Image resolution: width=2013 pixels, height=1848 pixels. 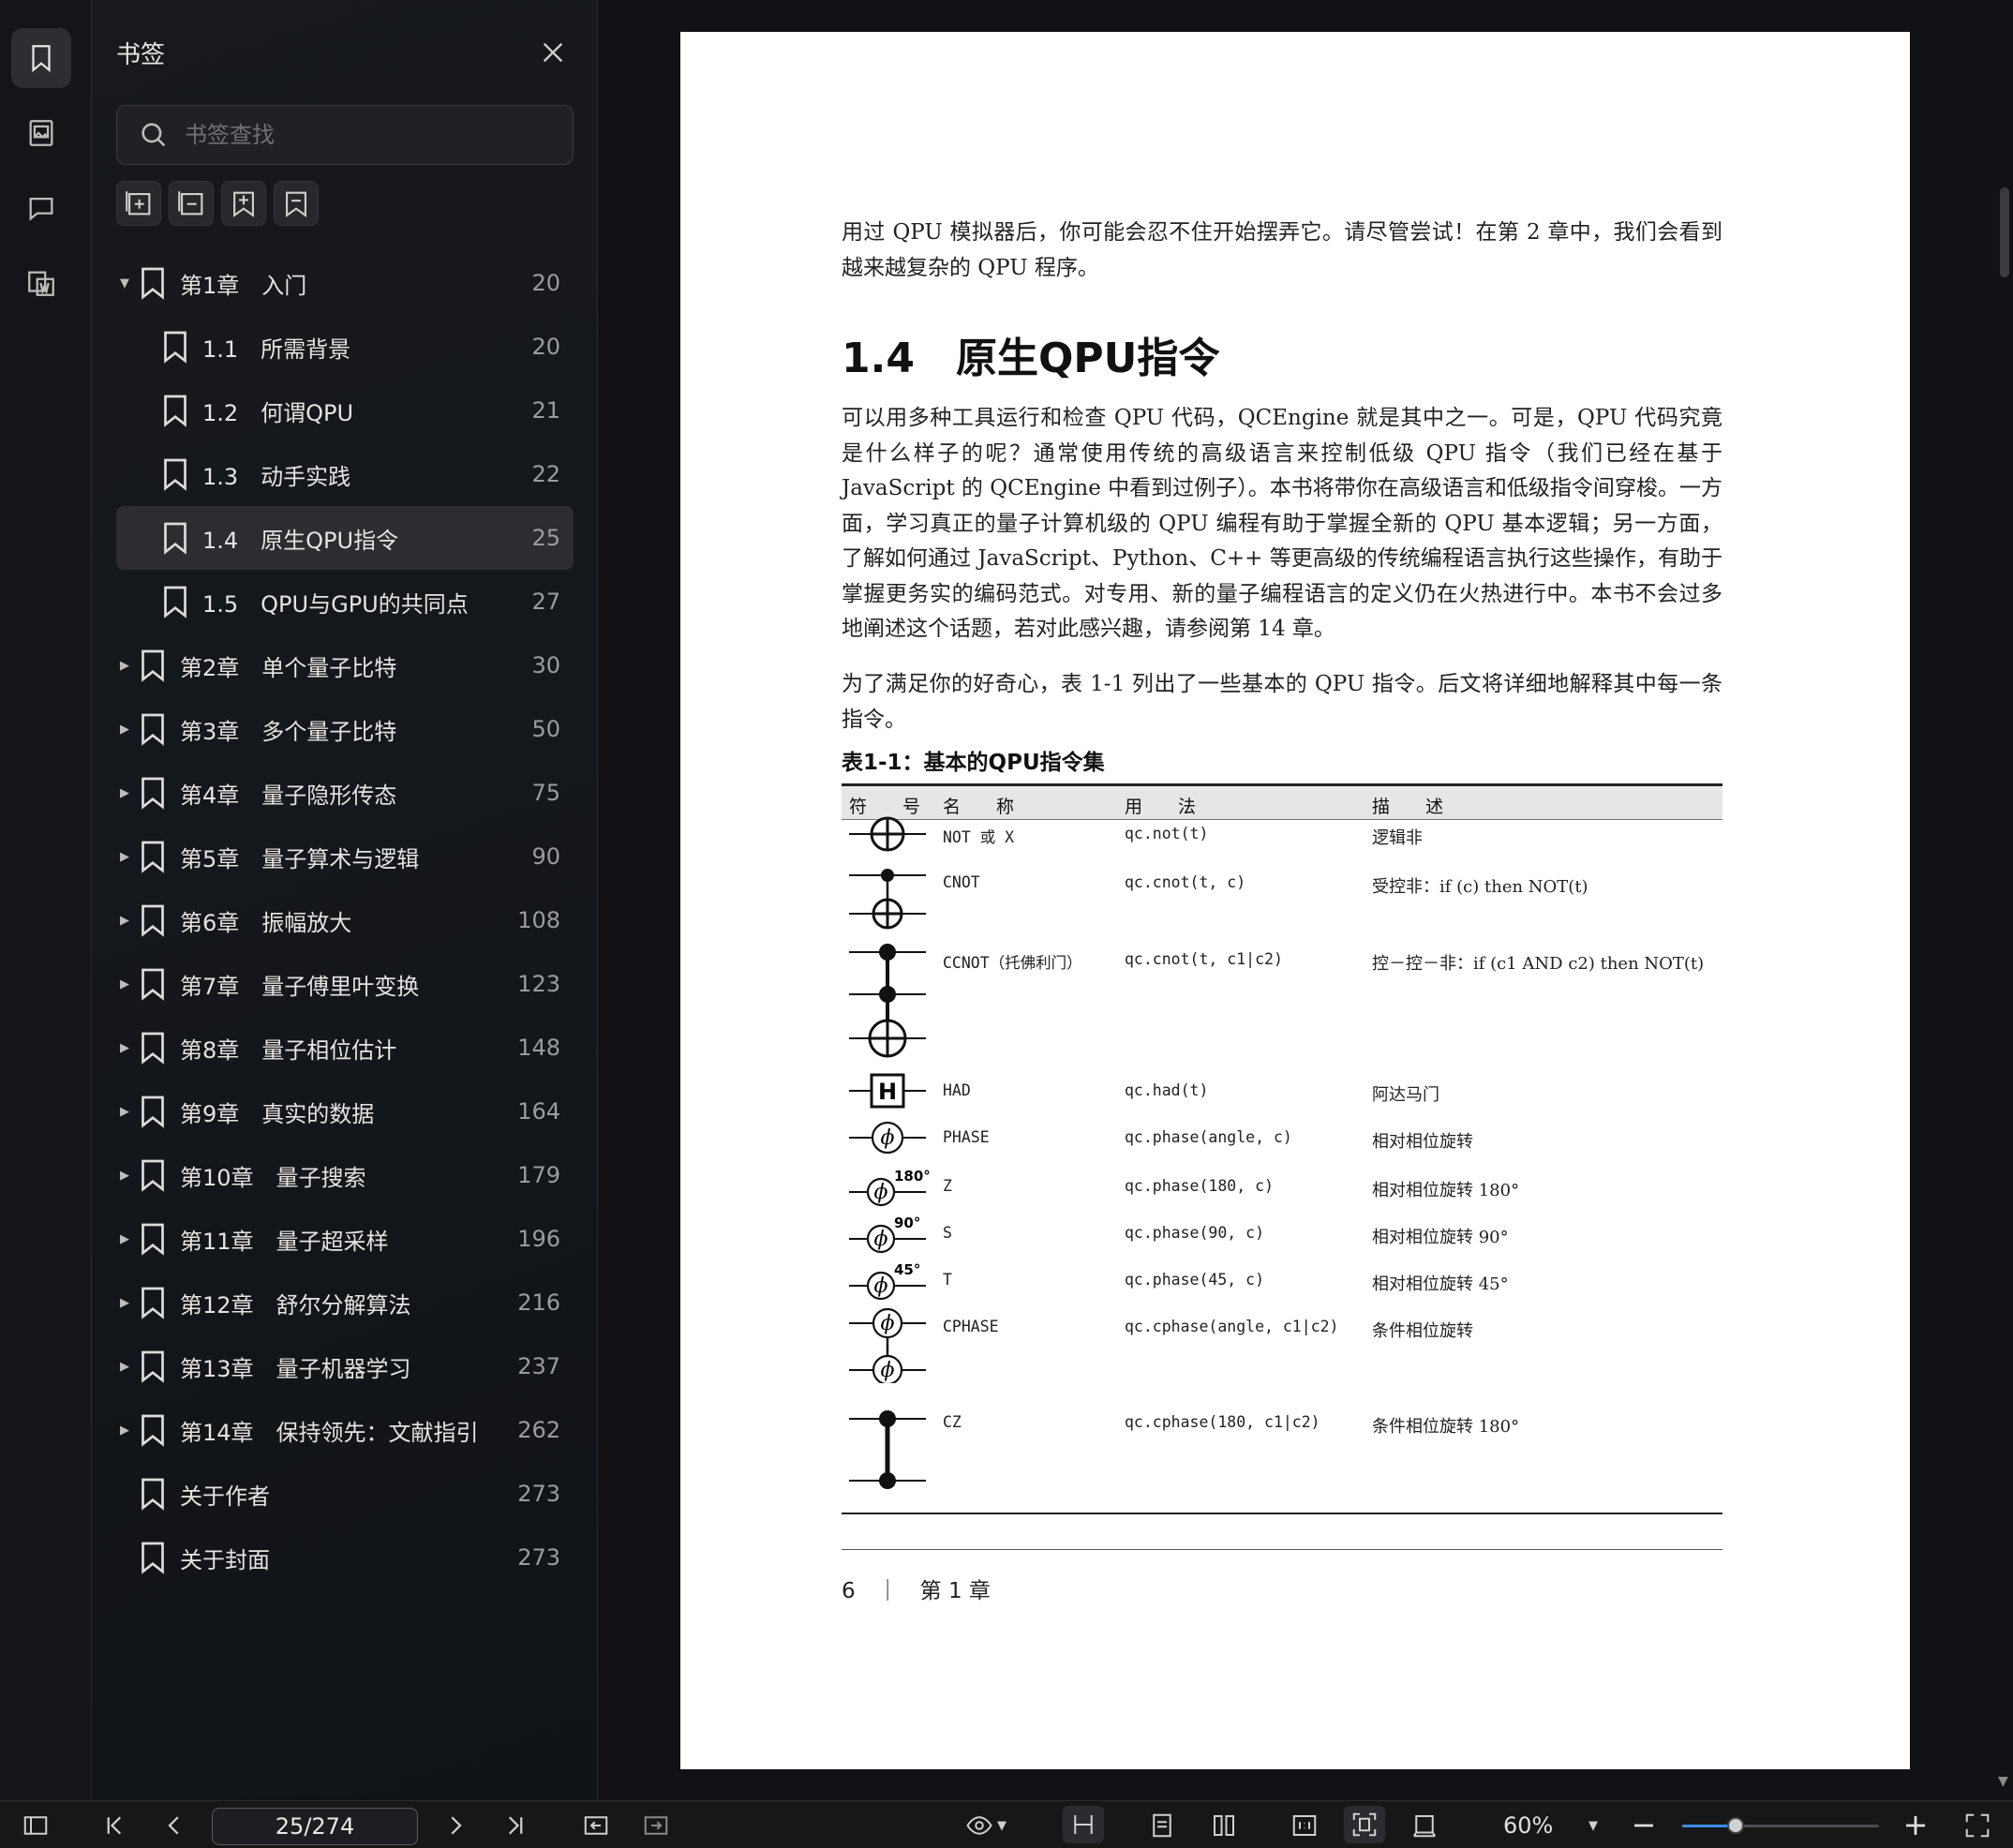 What do you see at coordinates (46, 900) in the screenshot?
I see `icon-rail` at bounding box center [46, 900].